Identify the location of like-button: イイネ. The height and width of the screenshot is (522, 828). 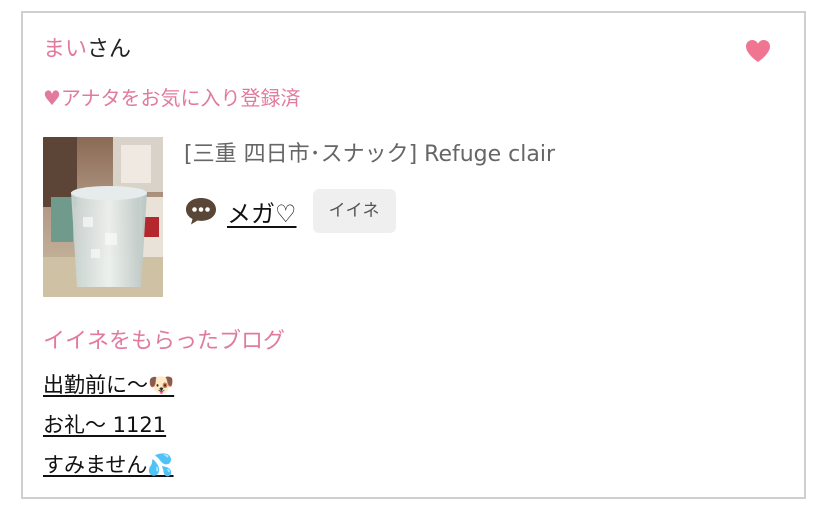
(354, 211).